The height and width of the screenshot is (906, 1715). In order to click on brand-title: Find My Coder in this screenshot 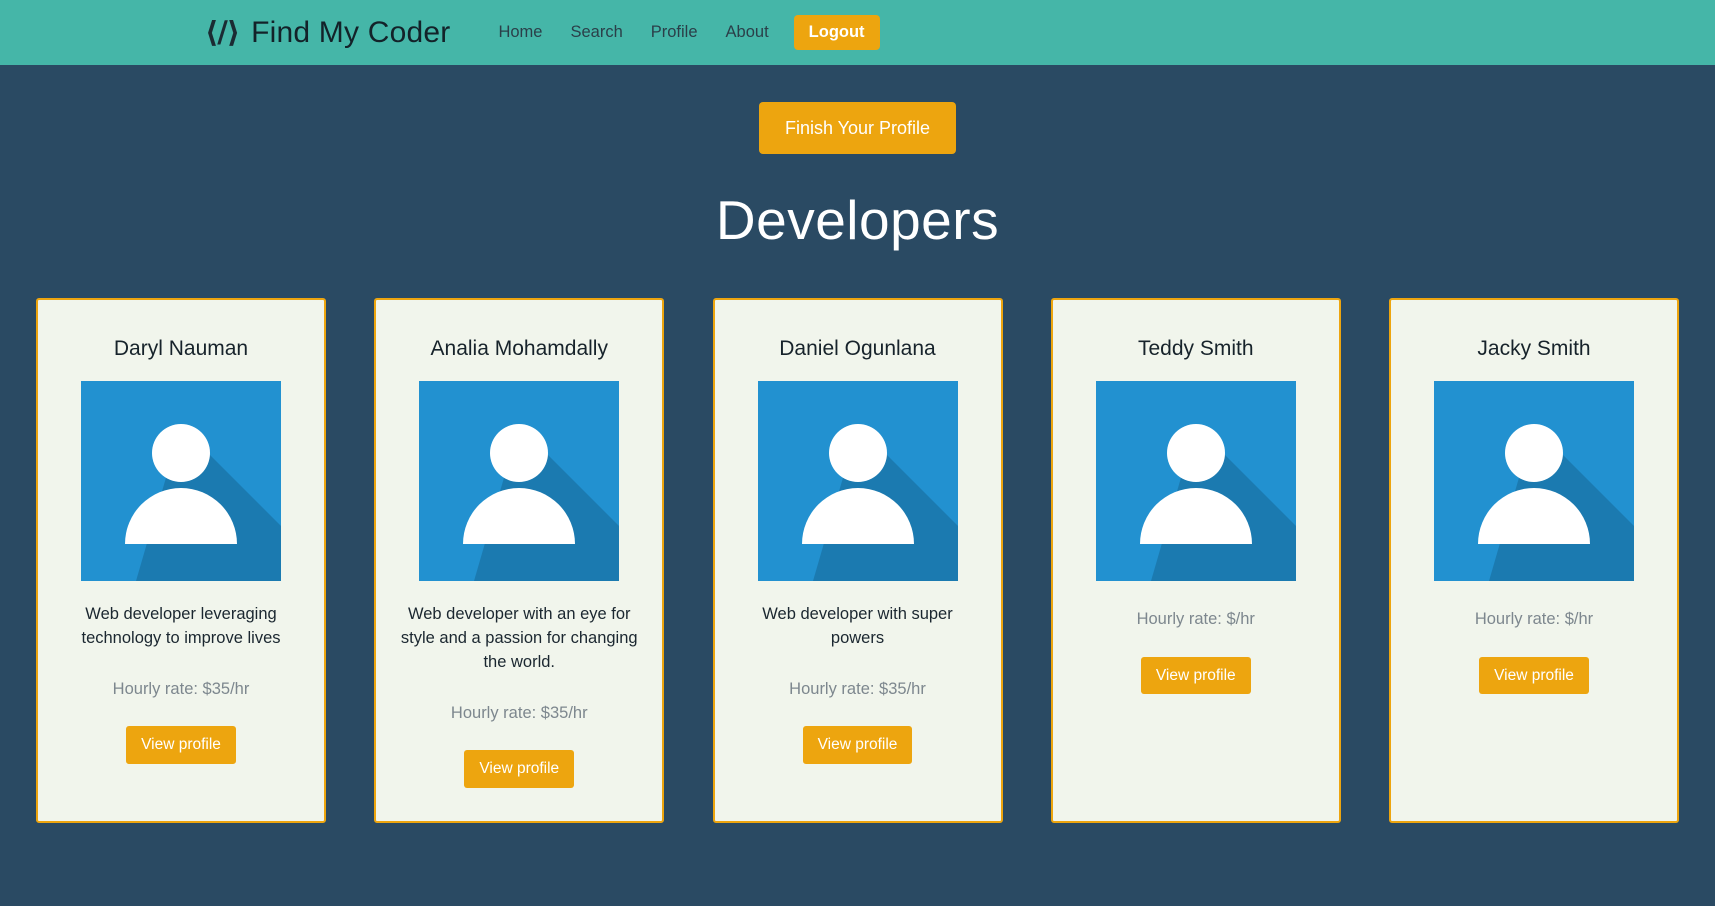, I will do `click(351, 32)`.